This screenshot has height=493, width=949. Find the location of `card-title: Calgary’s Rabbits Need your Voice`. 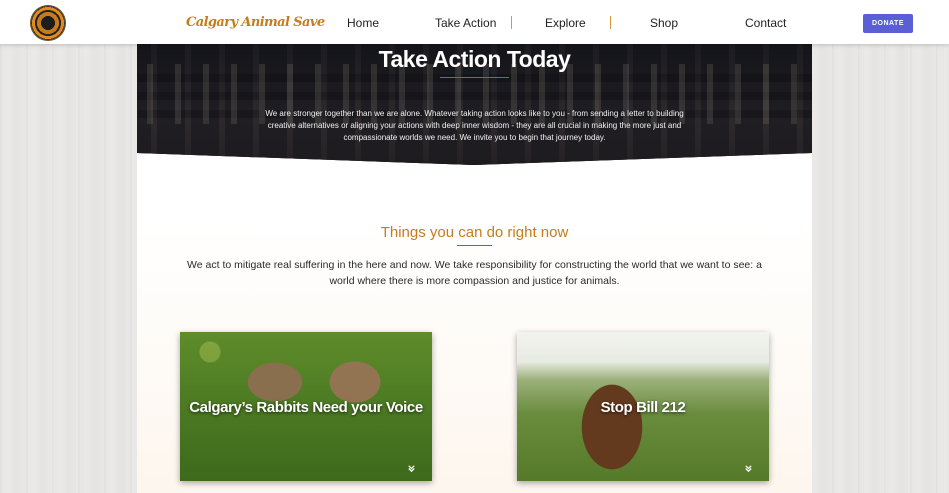

card-title: Calgary’s Rabbits Need your Voice is located at coordinates (306, 407).